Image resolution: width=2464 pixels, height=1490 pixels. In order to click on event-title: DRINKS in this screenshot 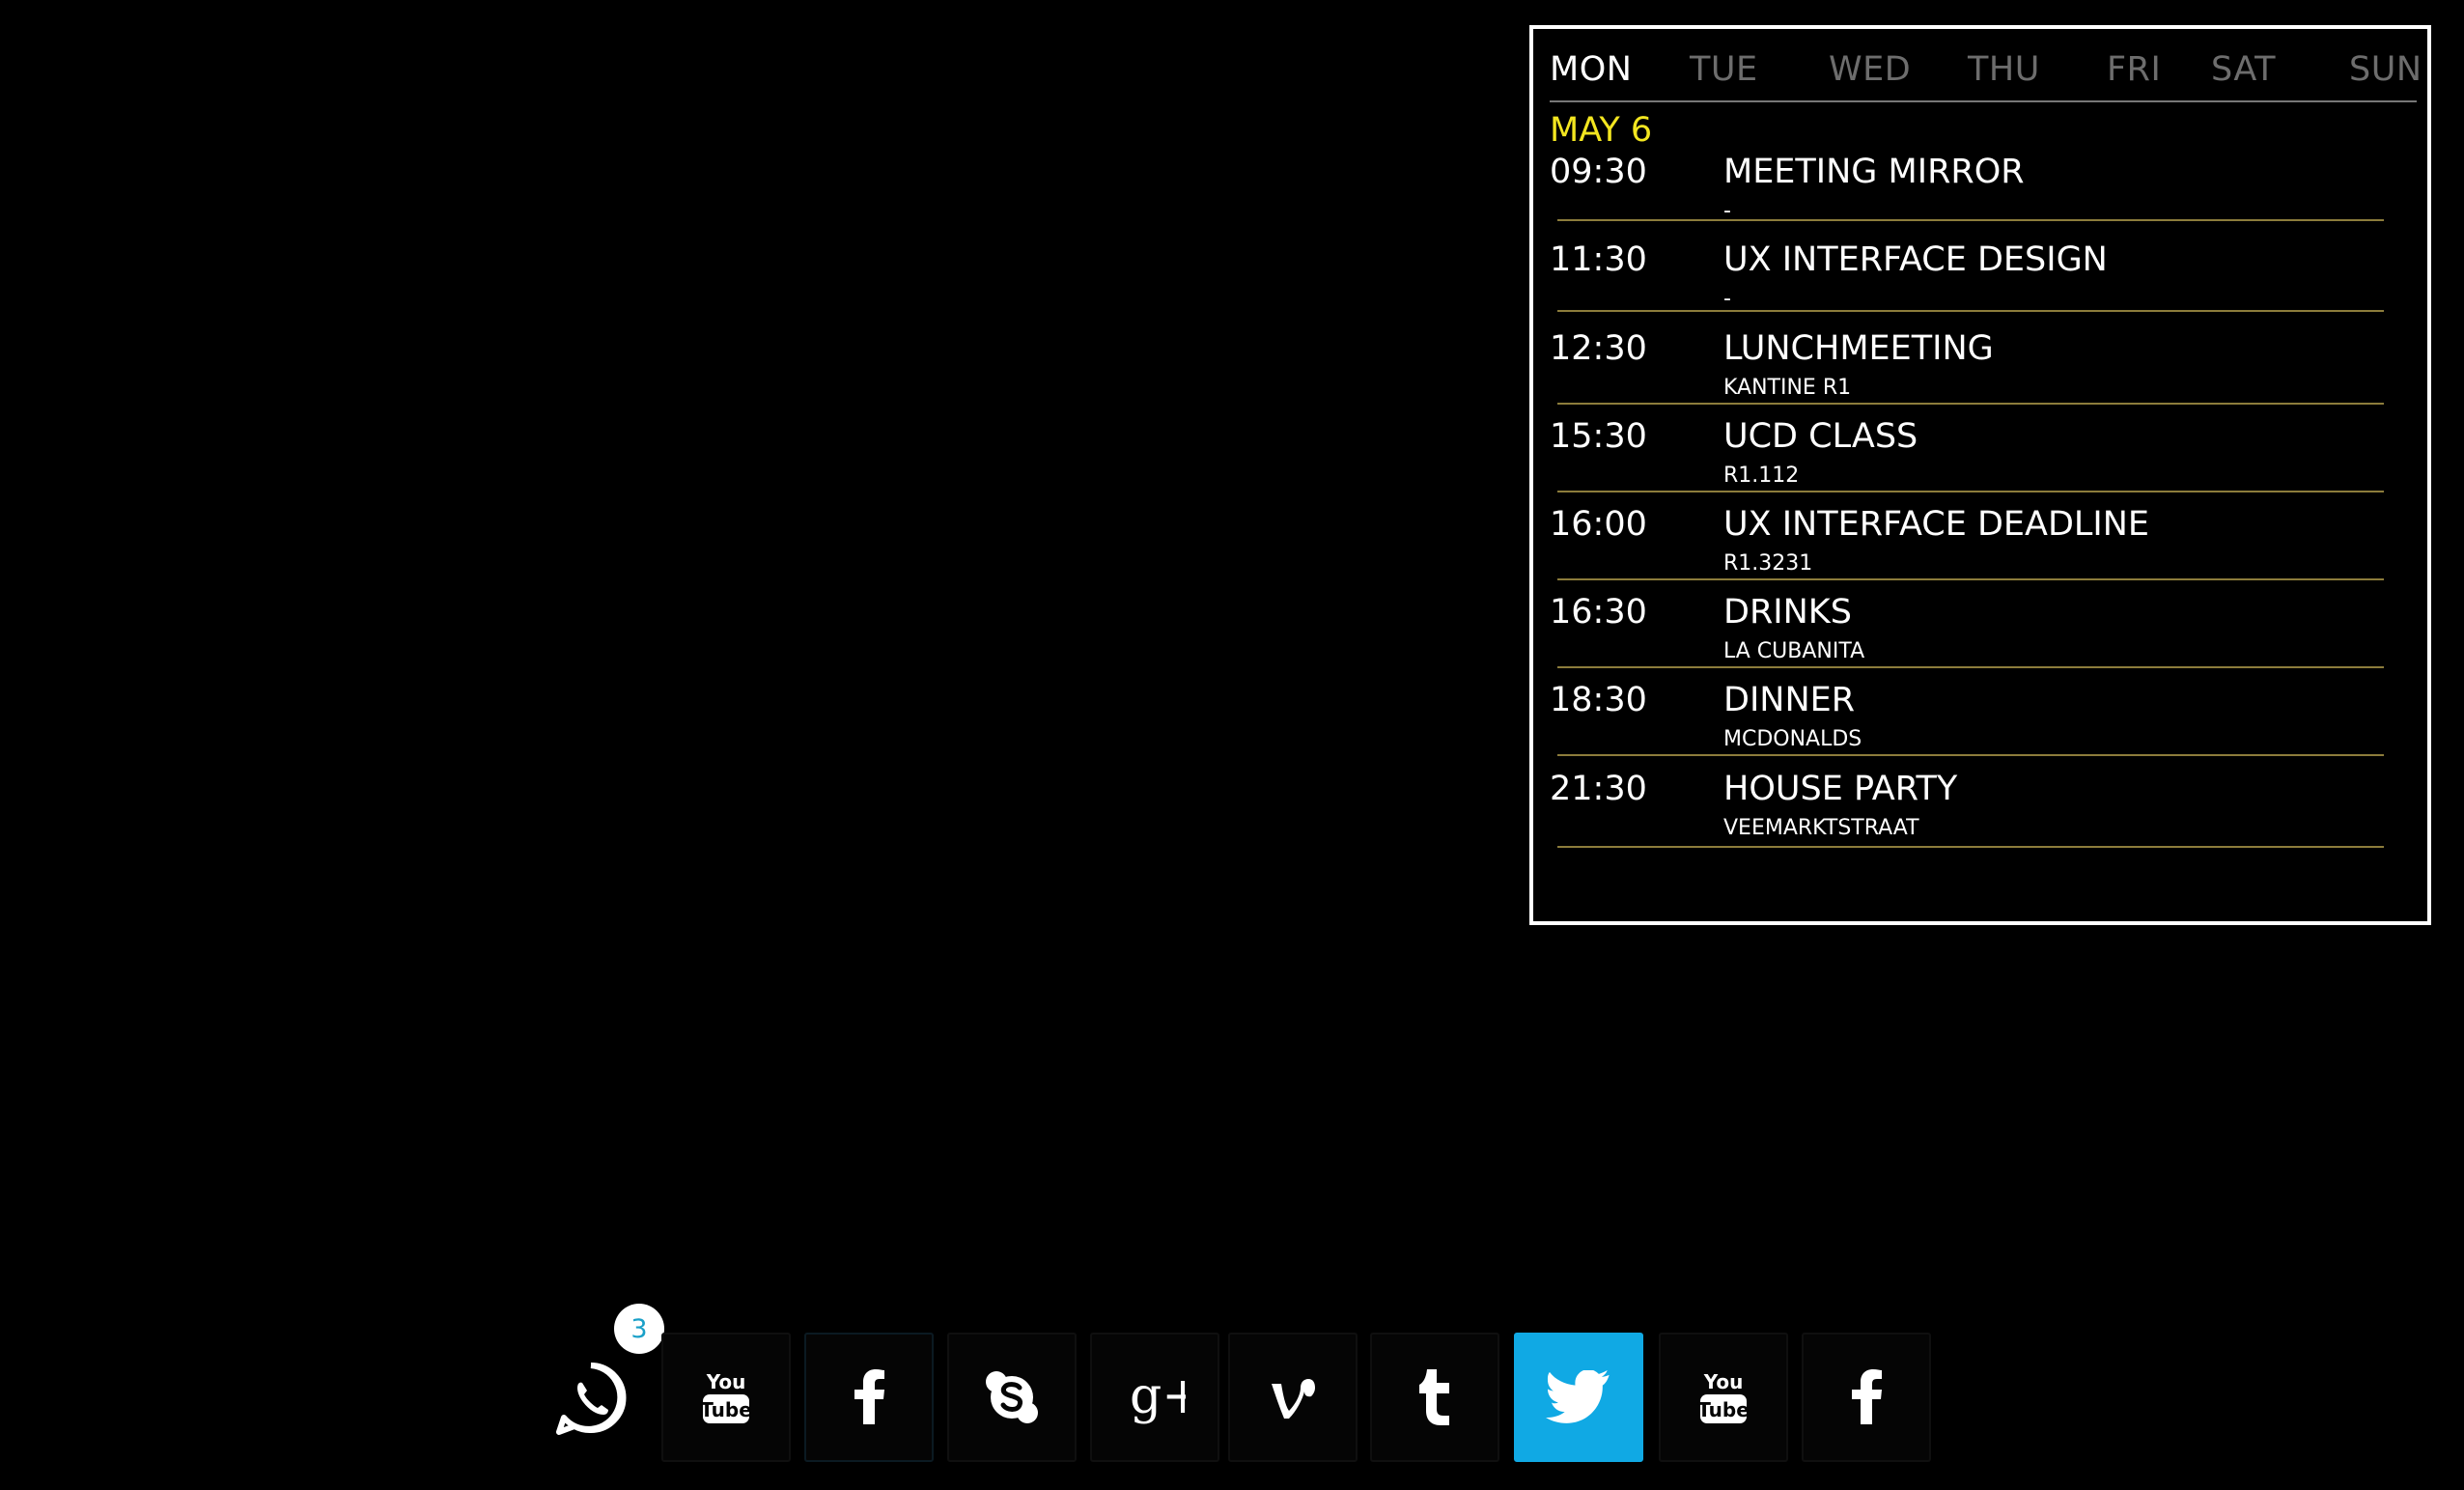, I will do `click(1788, 612)`.